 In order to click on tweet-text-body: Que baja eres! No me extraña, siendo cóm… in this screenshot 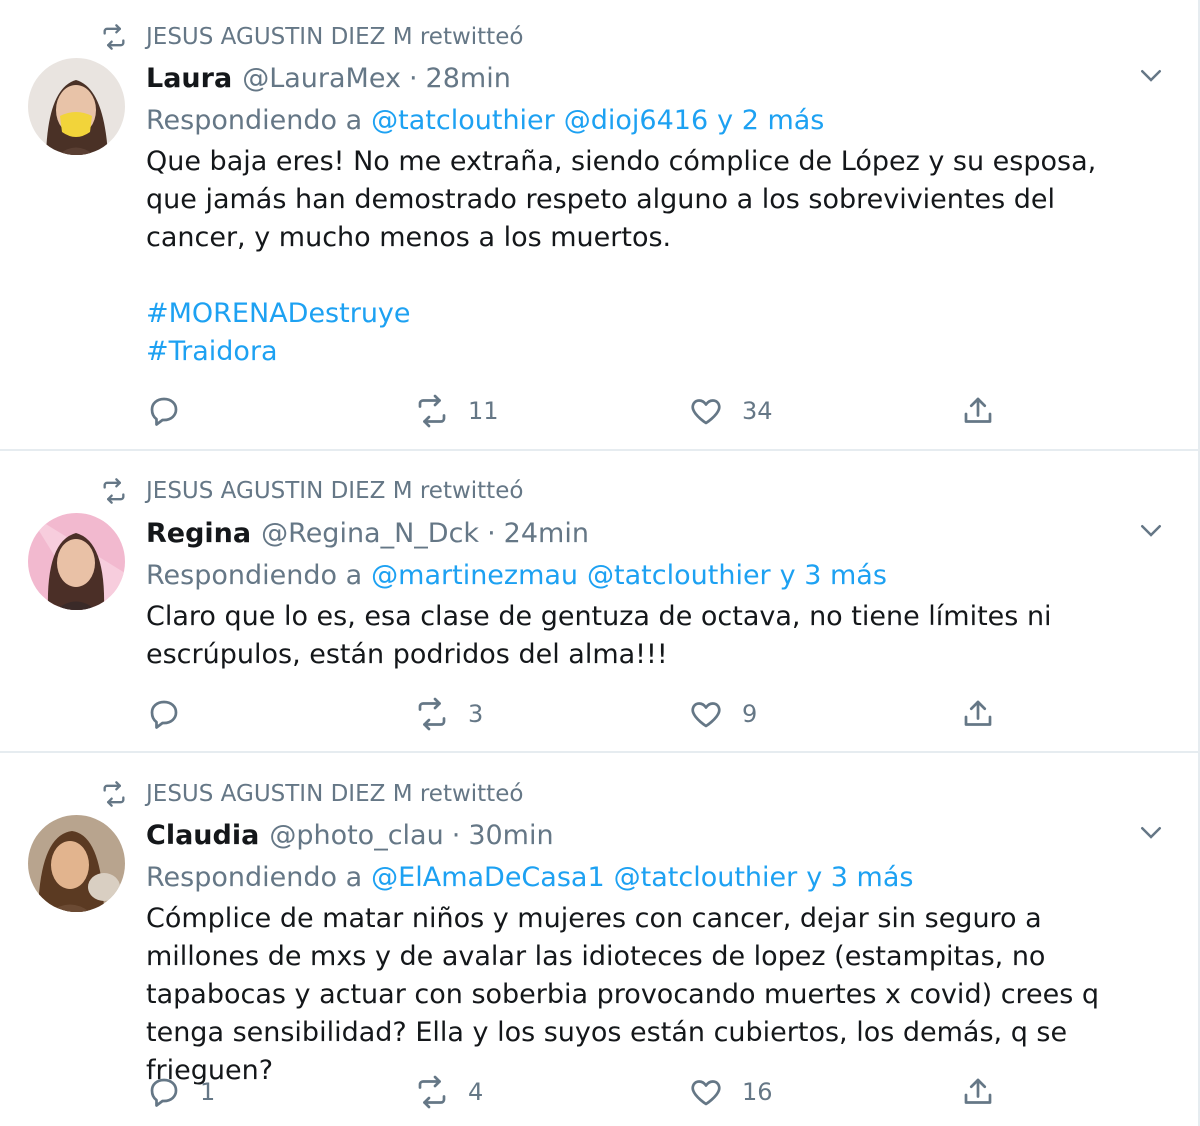, I will do `click(621, 199)`.